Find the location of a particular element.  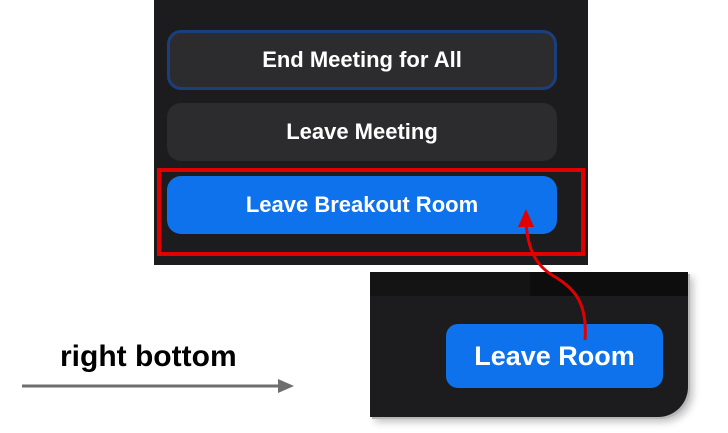

annotation-label: right bottom is located at coordinates (148, 356).